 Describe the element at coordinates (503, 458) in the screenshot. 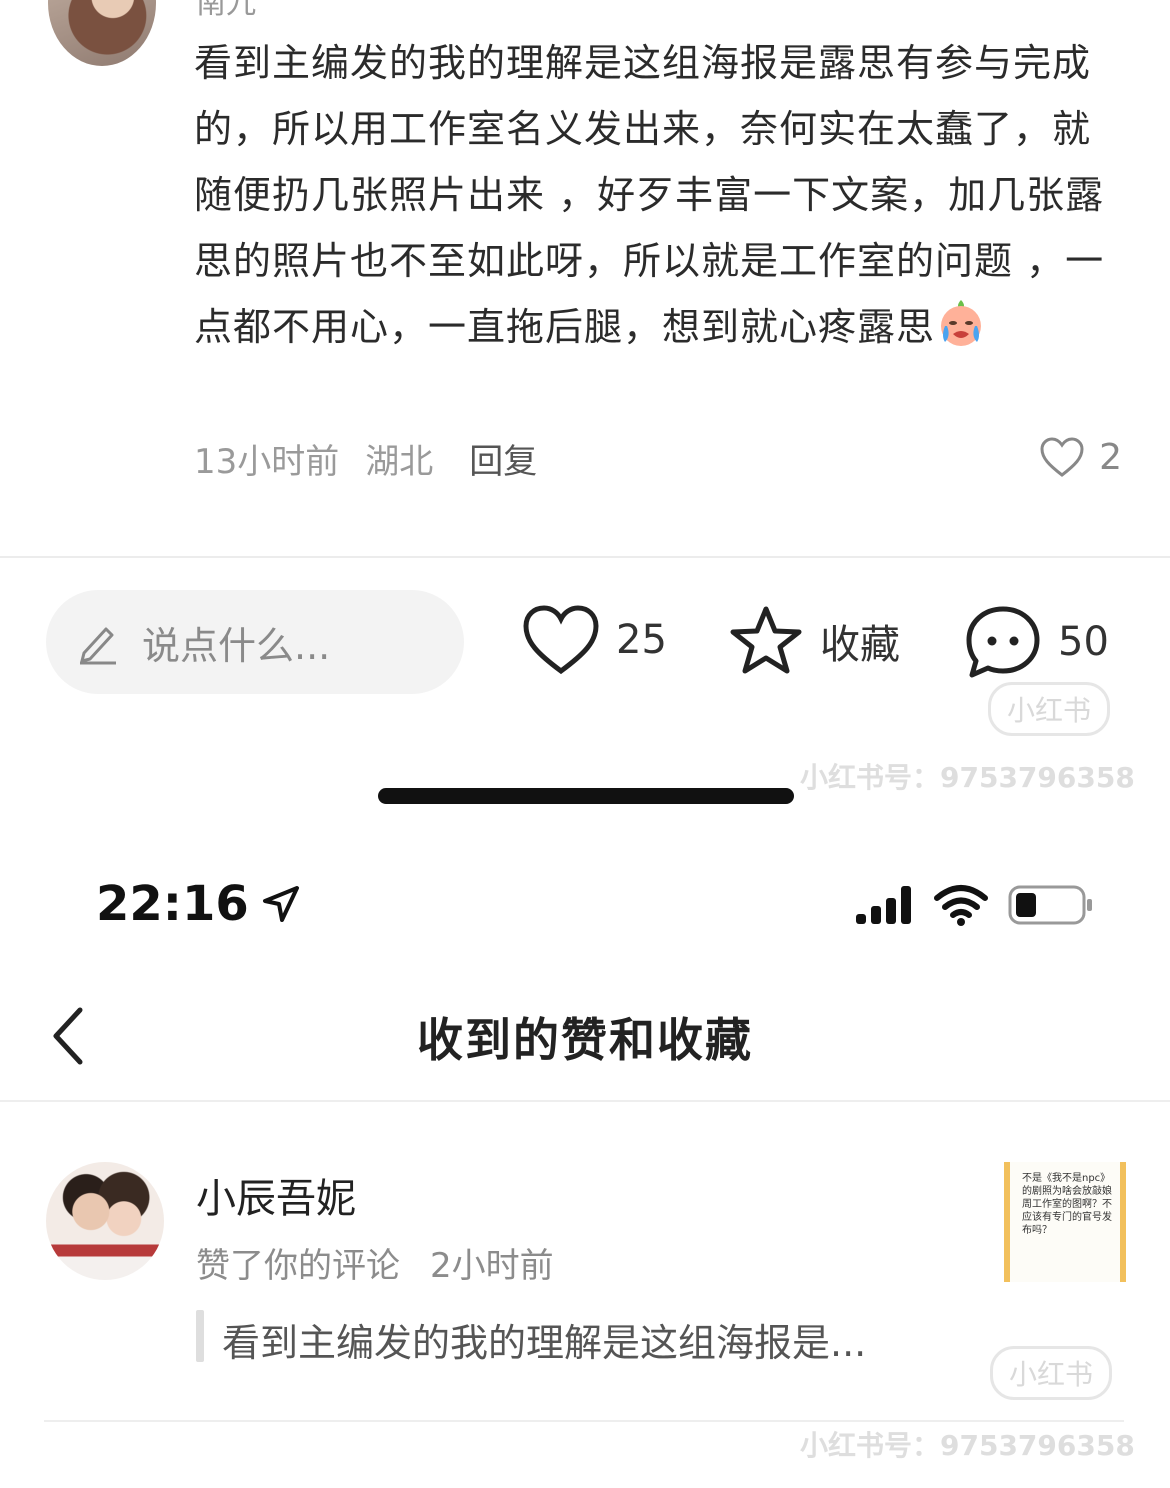

I see `reply-button: 回复` at that location.